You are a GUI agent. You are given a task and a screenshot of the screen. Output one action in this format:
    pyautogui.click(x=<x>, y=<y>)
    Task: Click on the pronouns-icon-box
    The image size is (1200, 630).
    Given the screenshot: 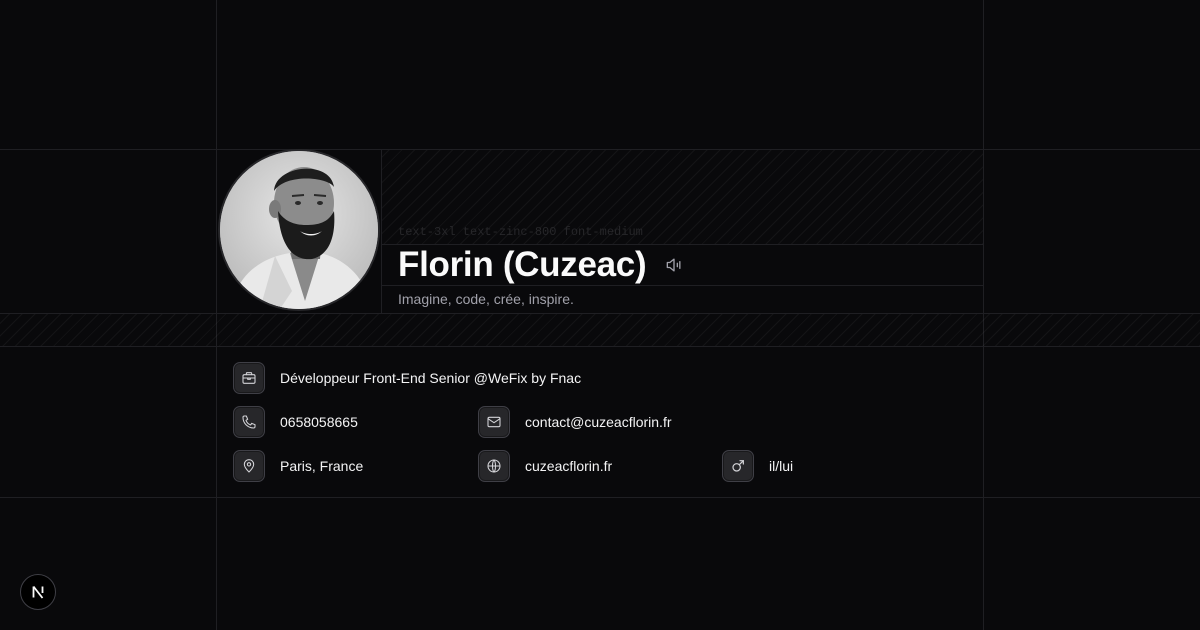 What is the action you would take?
    pyautogui.click(x=738, y=466)
    